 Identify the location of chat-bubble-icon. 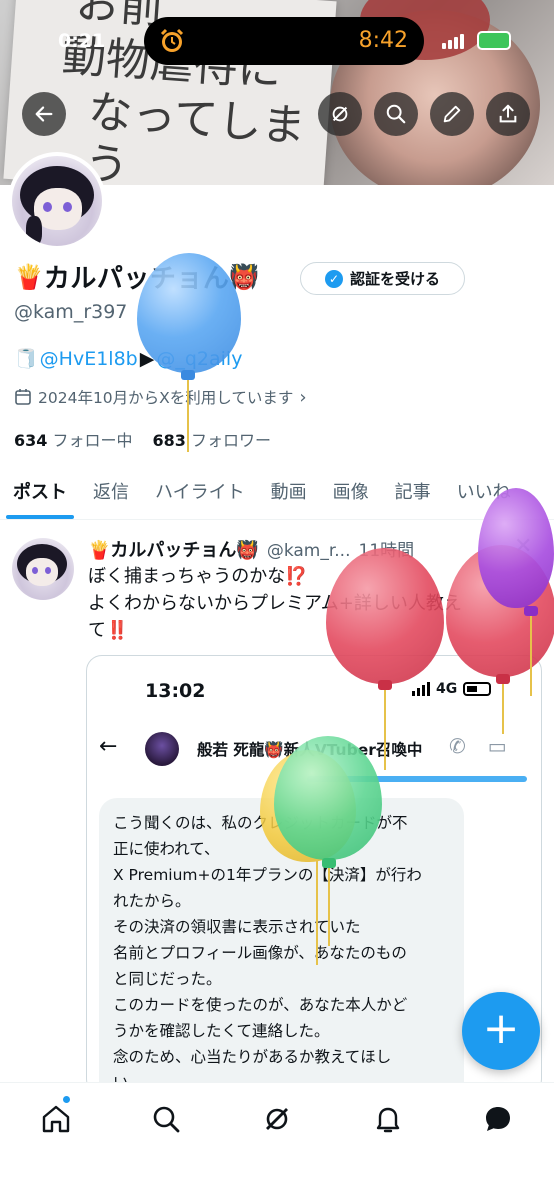
(498, 1119).